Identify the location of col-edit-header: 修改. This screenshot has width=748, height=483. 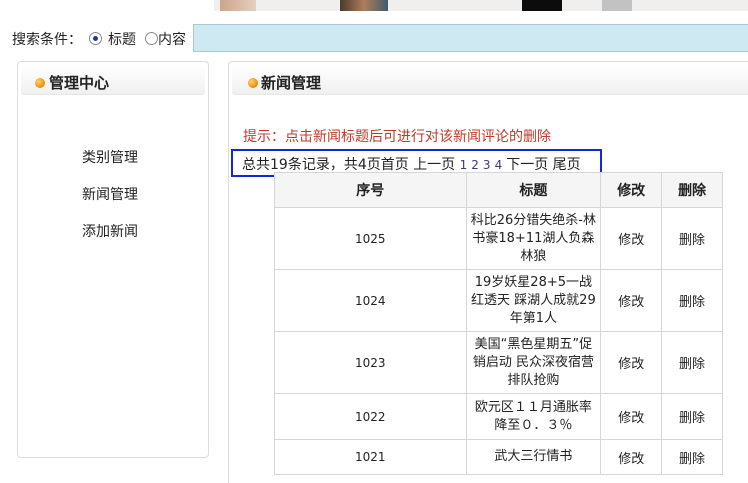
(631, 190).